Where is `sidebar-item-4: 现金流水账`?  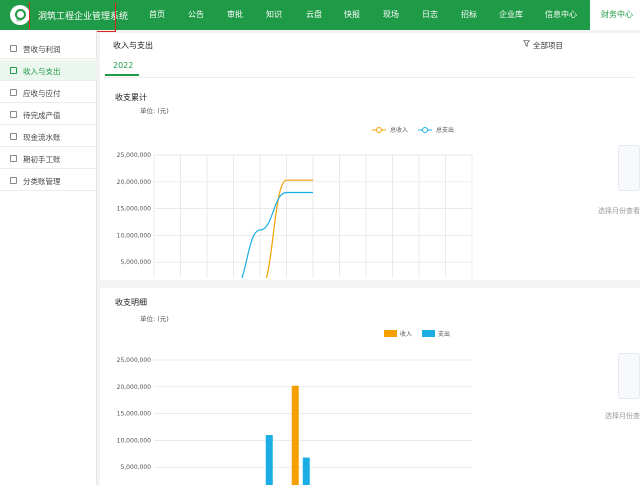 sidebar-item-4: 现金流水账 is located at coordinates (48, 136).